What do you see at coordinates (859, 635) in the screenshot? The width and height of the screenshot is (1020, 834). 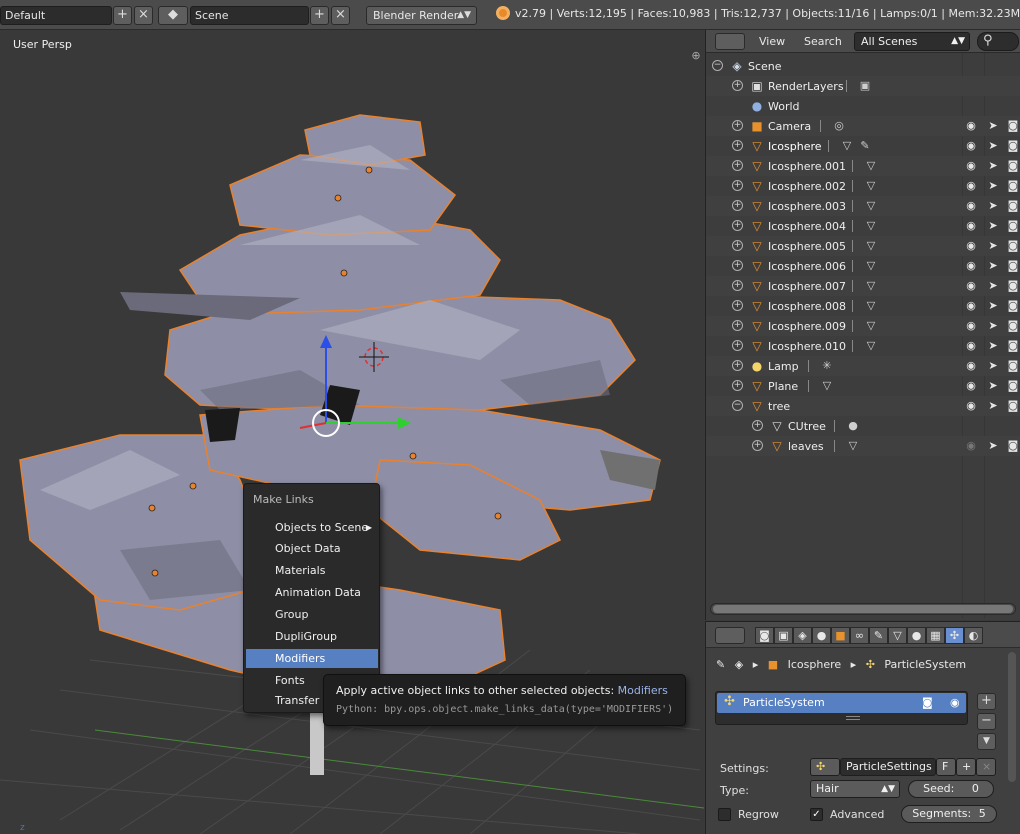 I see `tab-constraints: ∞` at bounding box center [859, 635].